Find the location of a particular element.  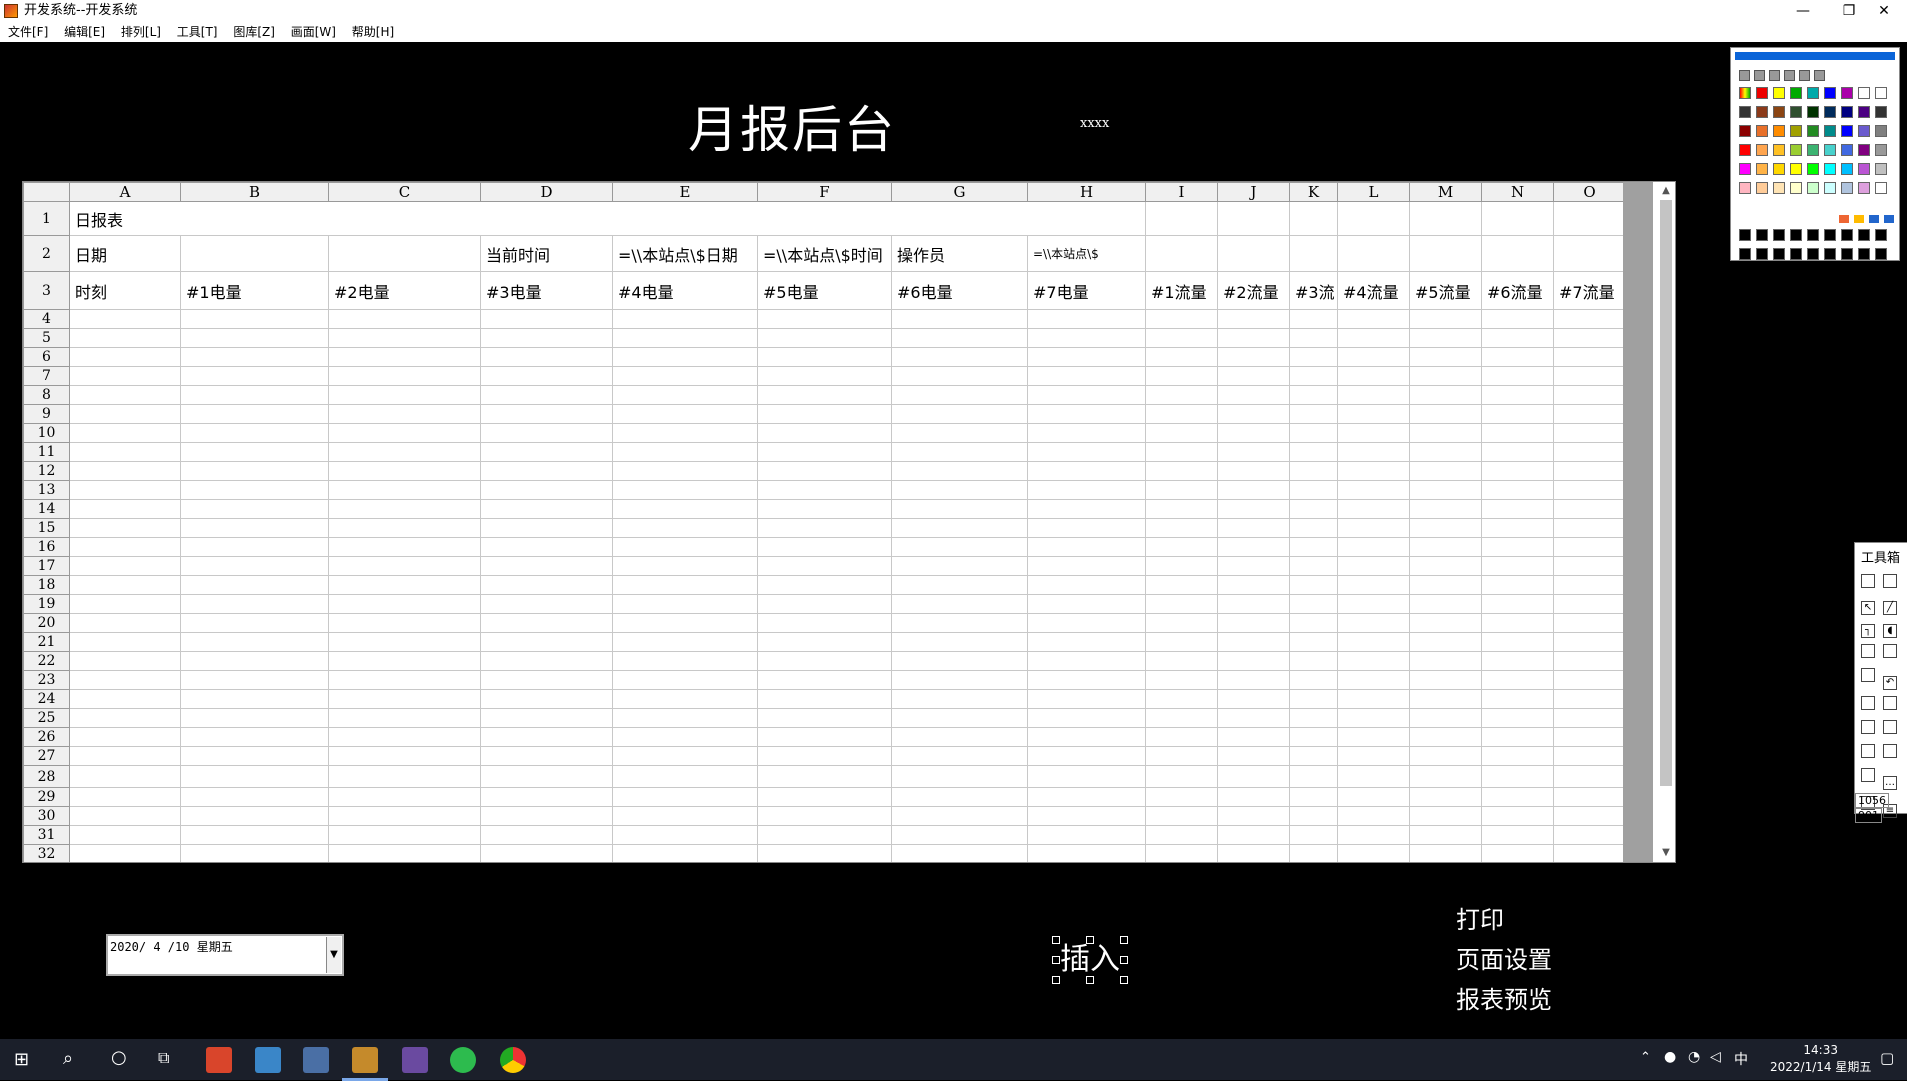

row-header: 27 is located at coordinates (46, 756).